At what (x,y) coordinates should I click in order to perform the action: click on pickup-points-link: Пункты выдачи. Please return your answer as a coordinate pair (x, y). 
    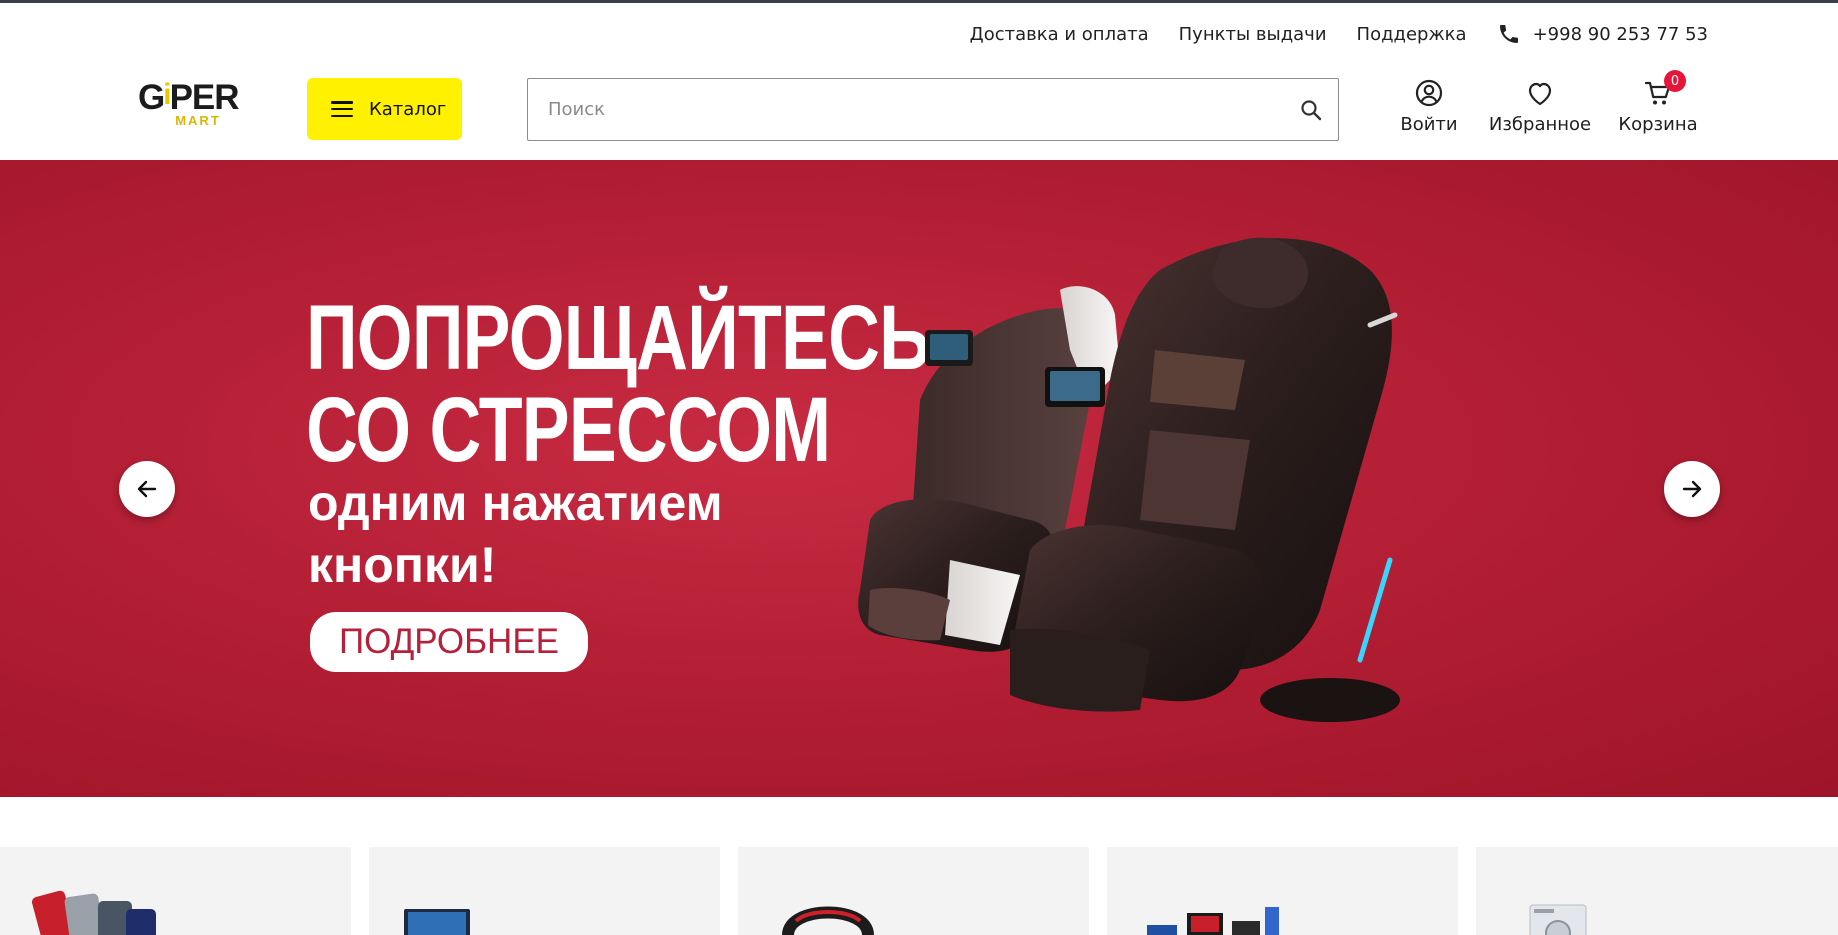
    Looking at the image, I should click on (1253, 34).